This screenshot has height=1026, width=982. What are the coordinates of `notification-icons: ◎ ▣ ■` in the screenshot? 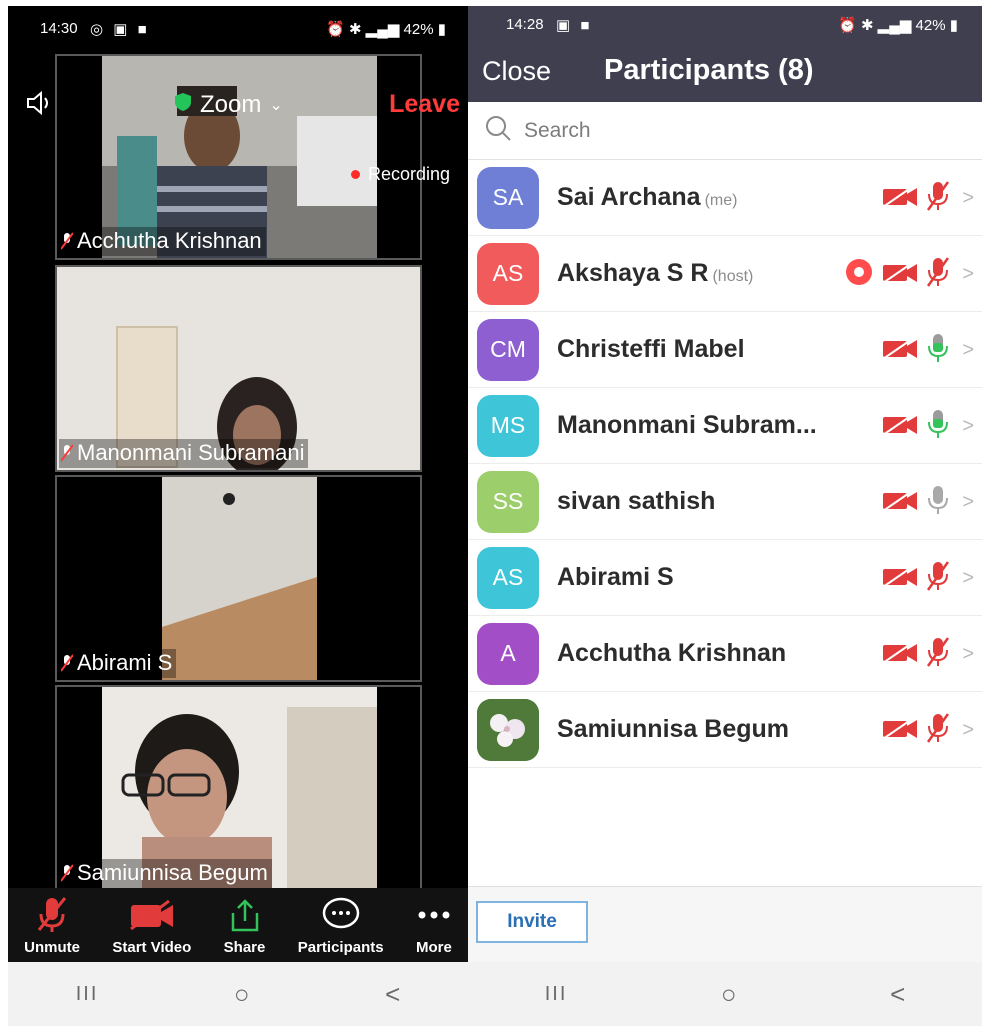 It's located at (120, 29).